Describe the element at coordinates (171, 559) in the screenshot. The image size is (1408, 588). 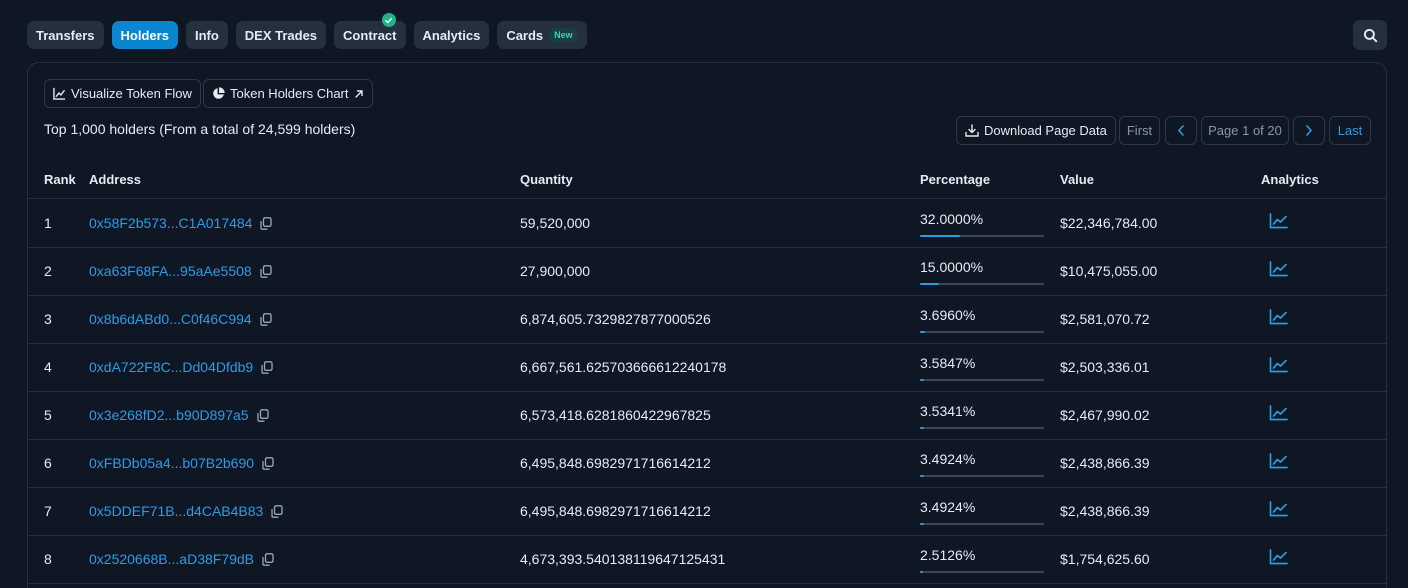
I see `holder-address-link: 0x2520668B...aD38F79dB` at that location.